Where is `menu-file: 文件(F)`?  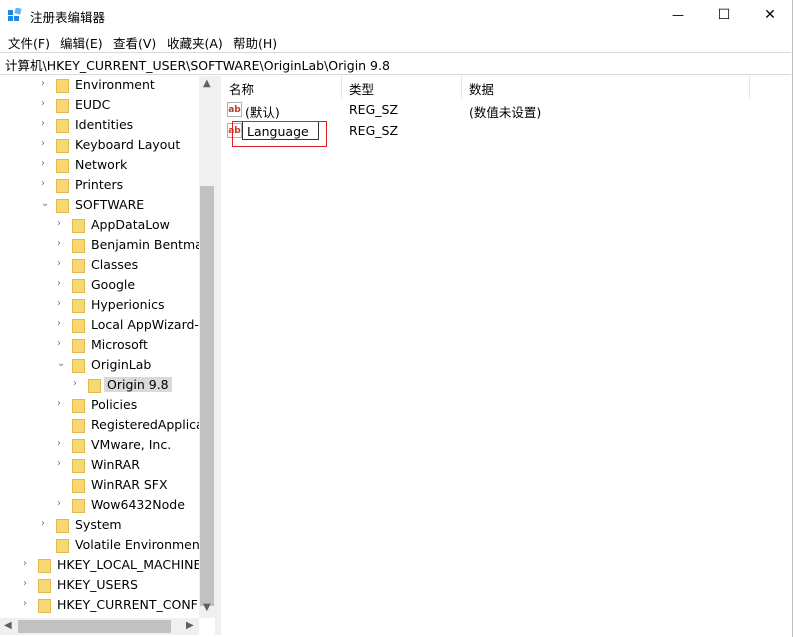 menu-file: 文件(F) is located at coordinates (29, 42).